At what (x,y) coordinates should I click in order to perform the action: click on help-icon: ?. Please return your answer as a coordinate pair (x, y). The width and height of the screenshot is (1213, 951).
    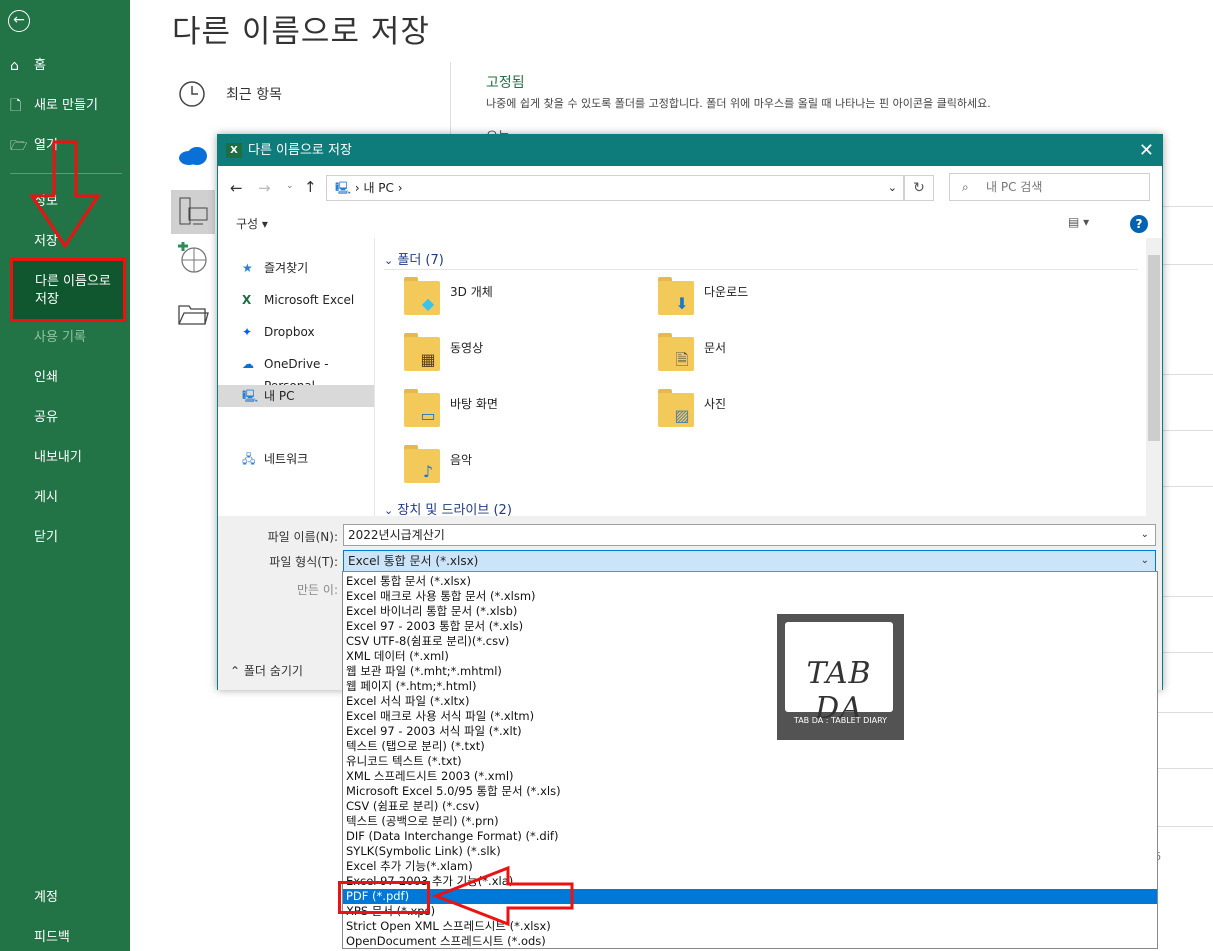
    Looking at the image, I should click on (1139, 224).